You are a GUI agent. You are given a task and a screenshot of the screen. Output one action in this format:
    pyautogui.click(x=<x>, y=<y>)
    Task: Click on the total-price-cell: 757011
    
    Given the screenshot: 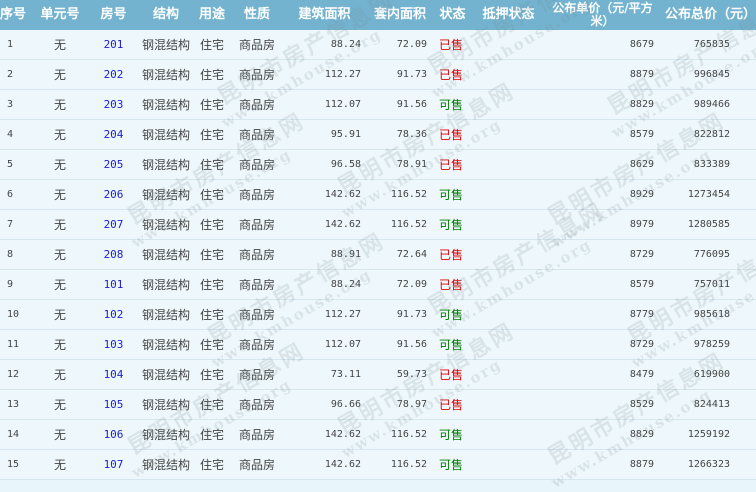 What is the action you would take?
    pyautogui.click(x=708, y=284)
    